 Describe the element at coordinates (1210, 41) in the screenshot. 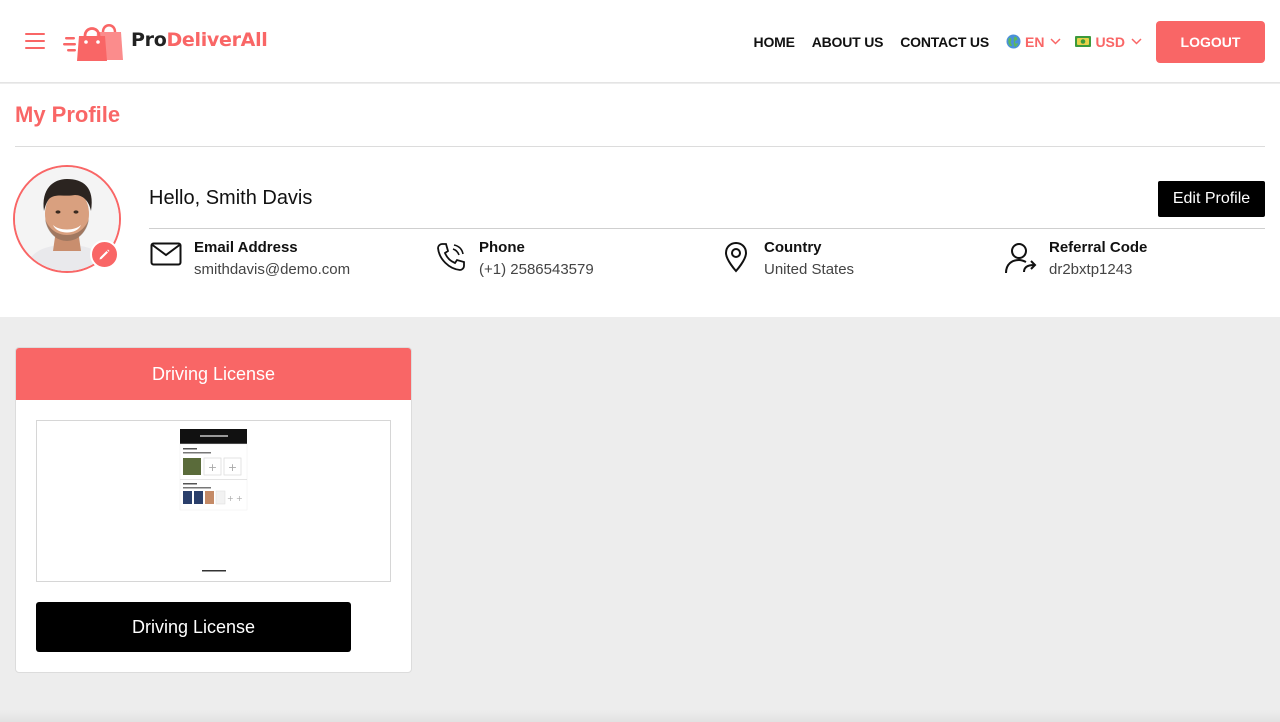

I see `logout-button: LOGOUT` at that location.